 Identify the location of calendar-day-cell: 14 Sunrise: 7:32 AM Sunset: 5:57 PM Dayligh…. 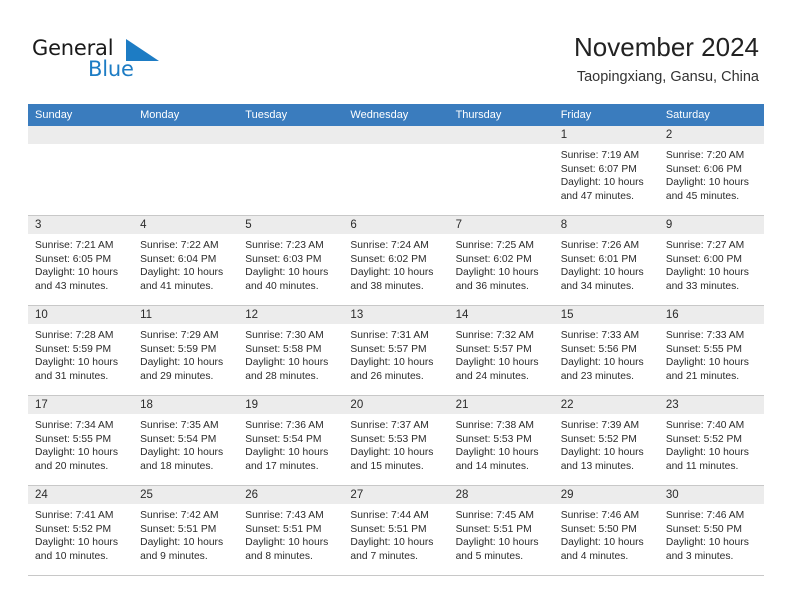
(501, 350).